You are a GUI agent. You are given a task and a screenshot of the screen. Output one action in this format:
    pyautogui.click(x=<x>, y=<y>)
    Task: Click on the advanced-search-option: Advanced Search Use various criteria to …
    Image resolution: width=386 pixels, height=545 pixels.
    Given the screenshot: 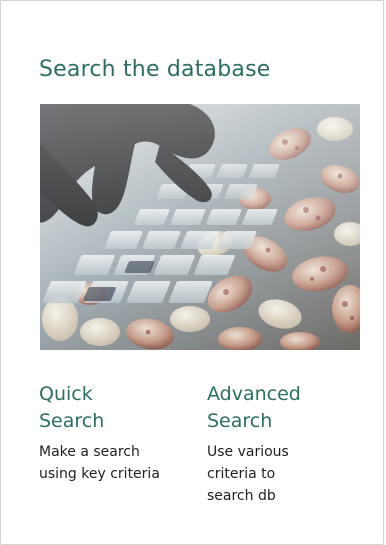 What is the action you would take?
    pyautogui.click(x=287, y=444)
    